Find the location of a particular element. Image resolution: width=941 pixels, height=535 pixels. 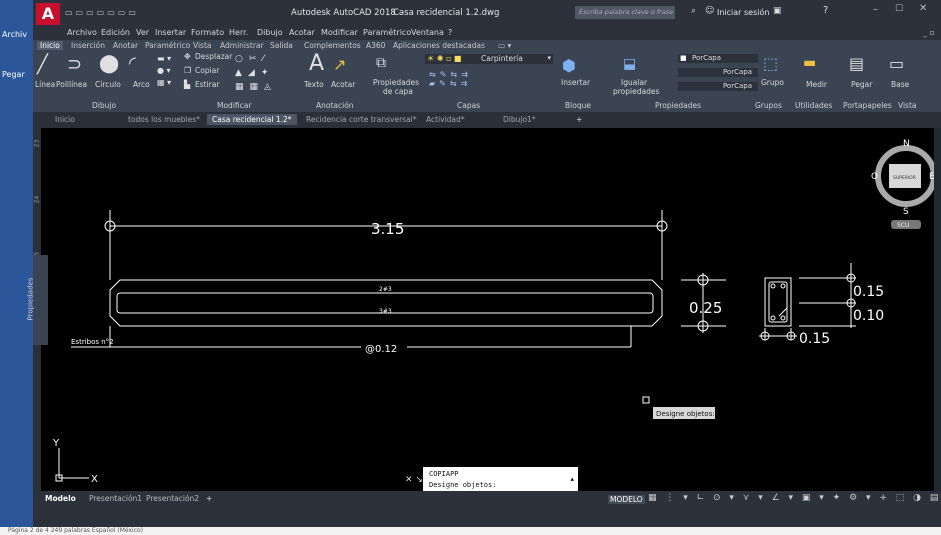

line-button: Línea is located at coordinates (45, 84).